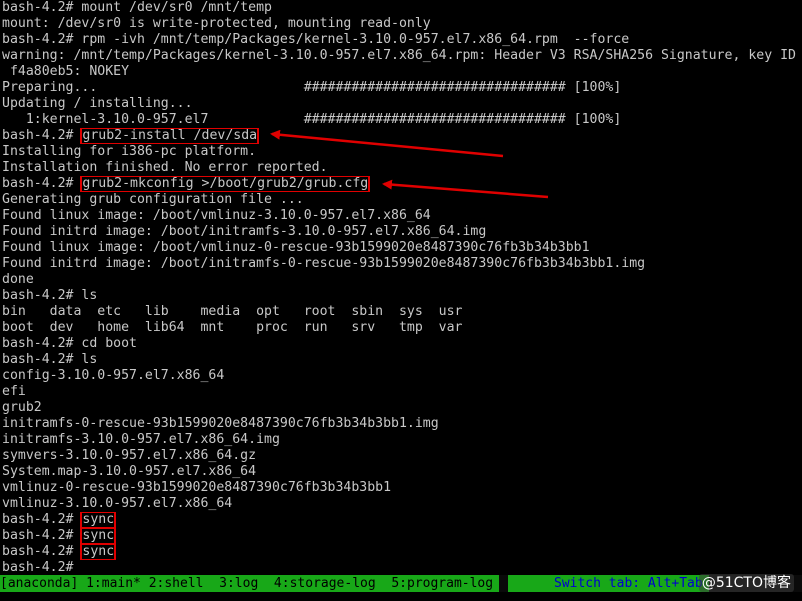  What do you see at coordinates (137, 7) in the screenshot?
I see `terminal-line: bash-4.2# mount /dev/sr0 /mnt/temp` at bounding box center [137, 7].